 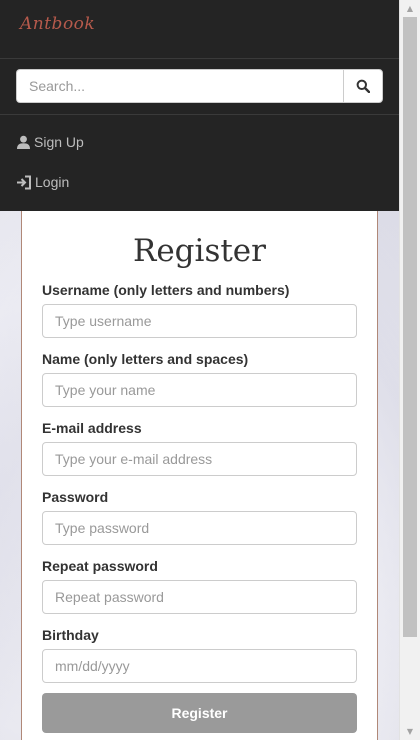 I want to click on scroll-up-arrow-icon: ▲, so click(x=410, y=8).